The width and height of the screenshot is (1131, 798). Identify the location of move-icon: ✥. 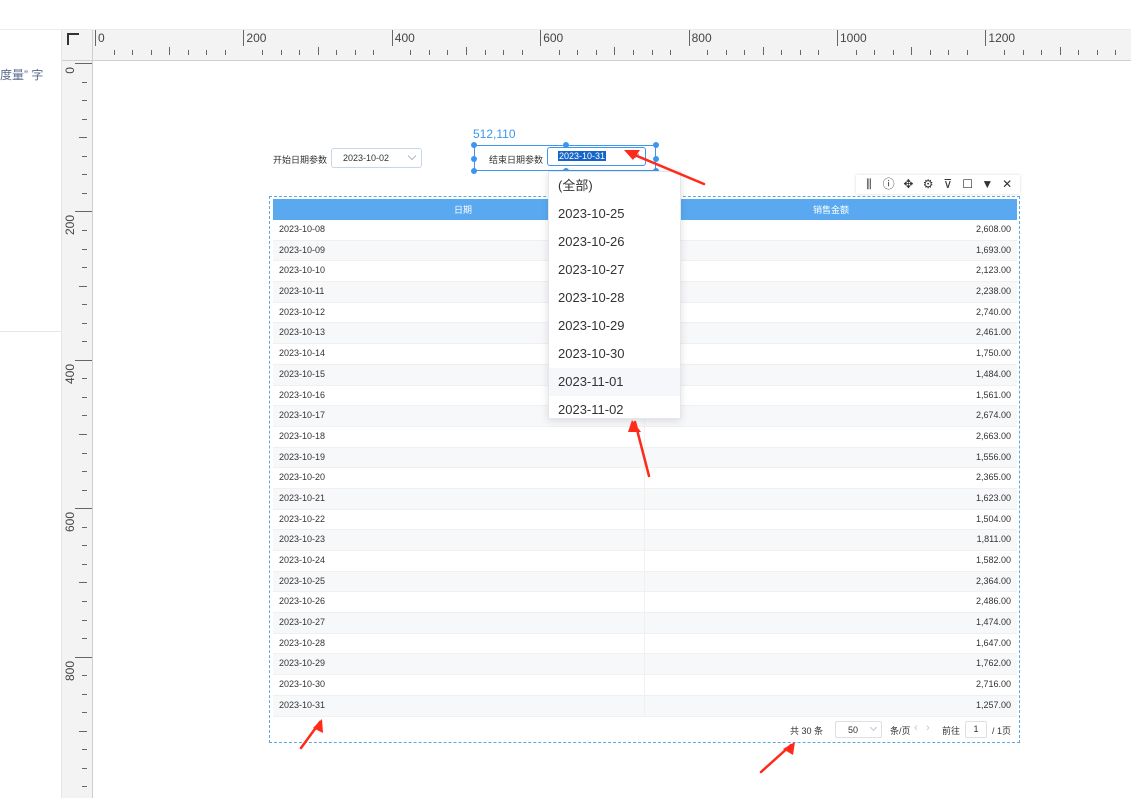
(908, 184).